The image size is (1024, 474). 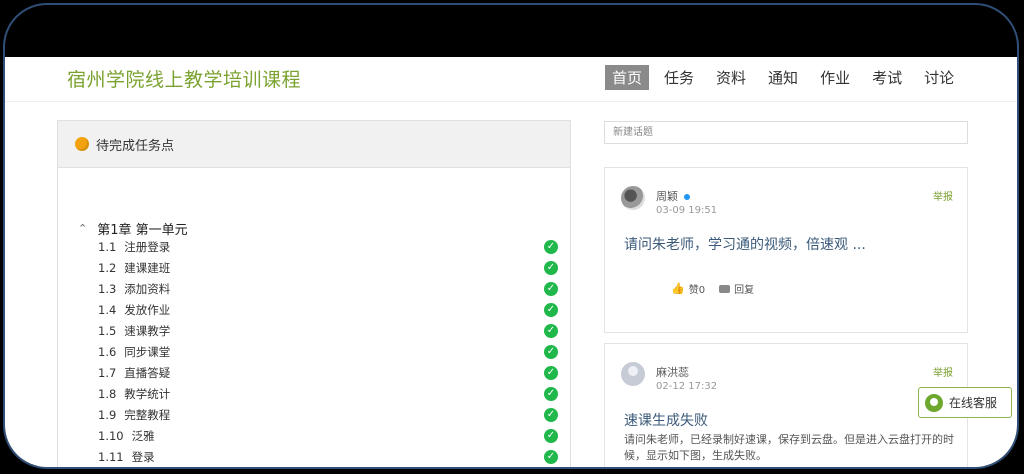 I want to click on lesson-number: 1.7, so click(x=107, y=372).